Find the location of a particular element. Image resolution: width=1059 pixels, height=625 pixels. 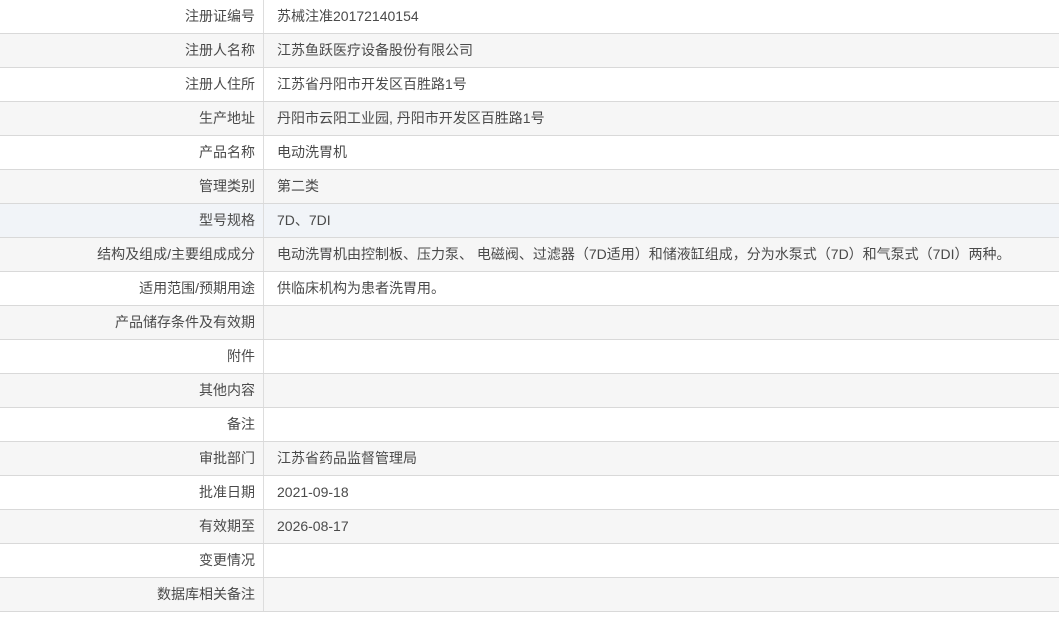

row-label: 备注 is located at coordinates (132, 424).